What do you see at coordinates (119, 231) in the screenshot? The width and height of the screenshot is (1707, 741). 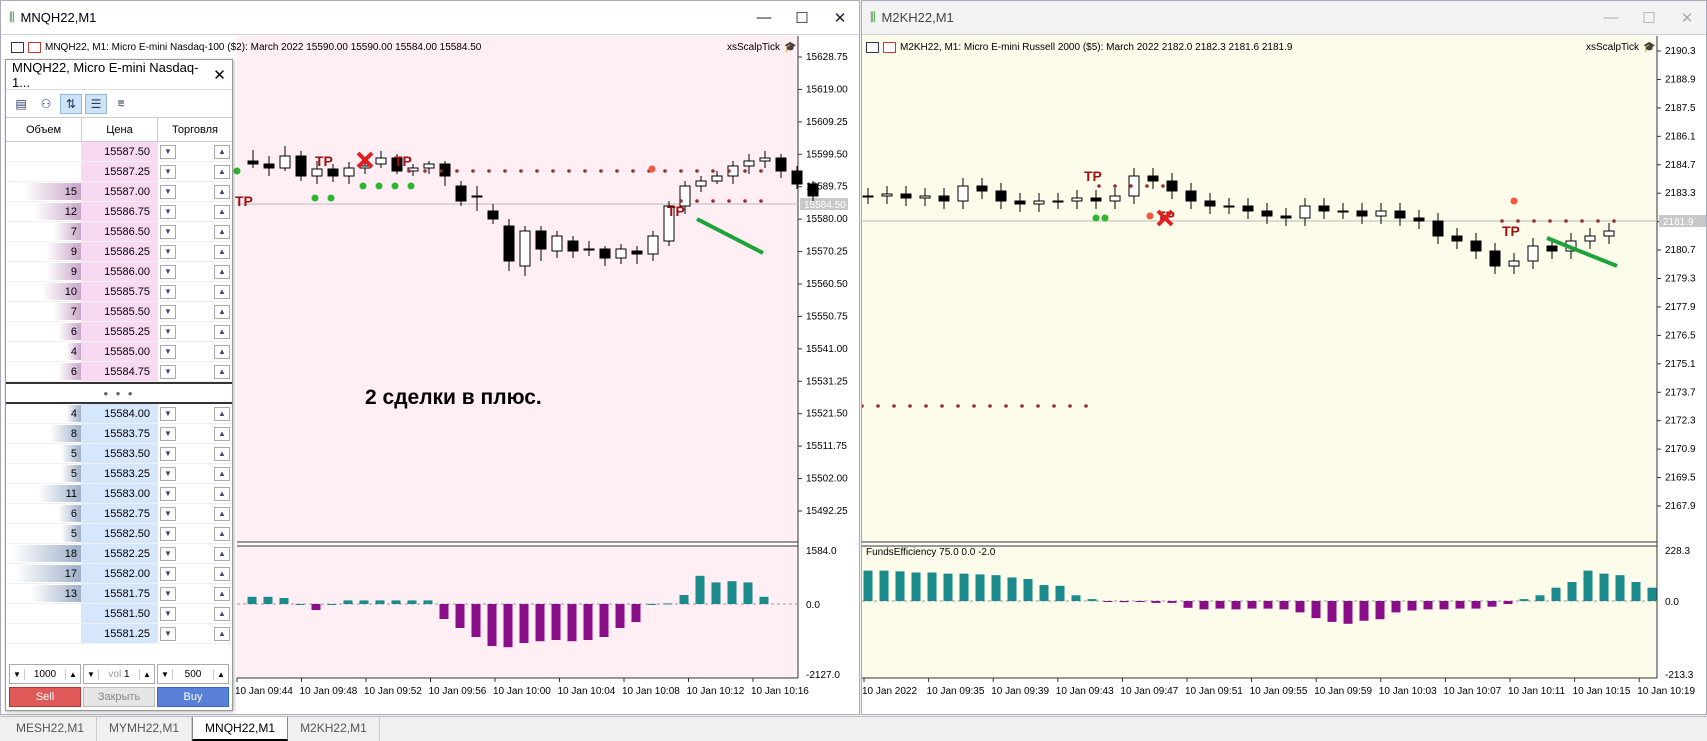 I see `row-price: 15586.50` at bounding box center [119, 231].